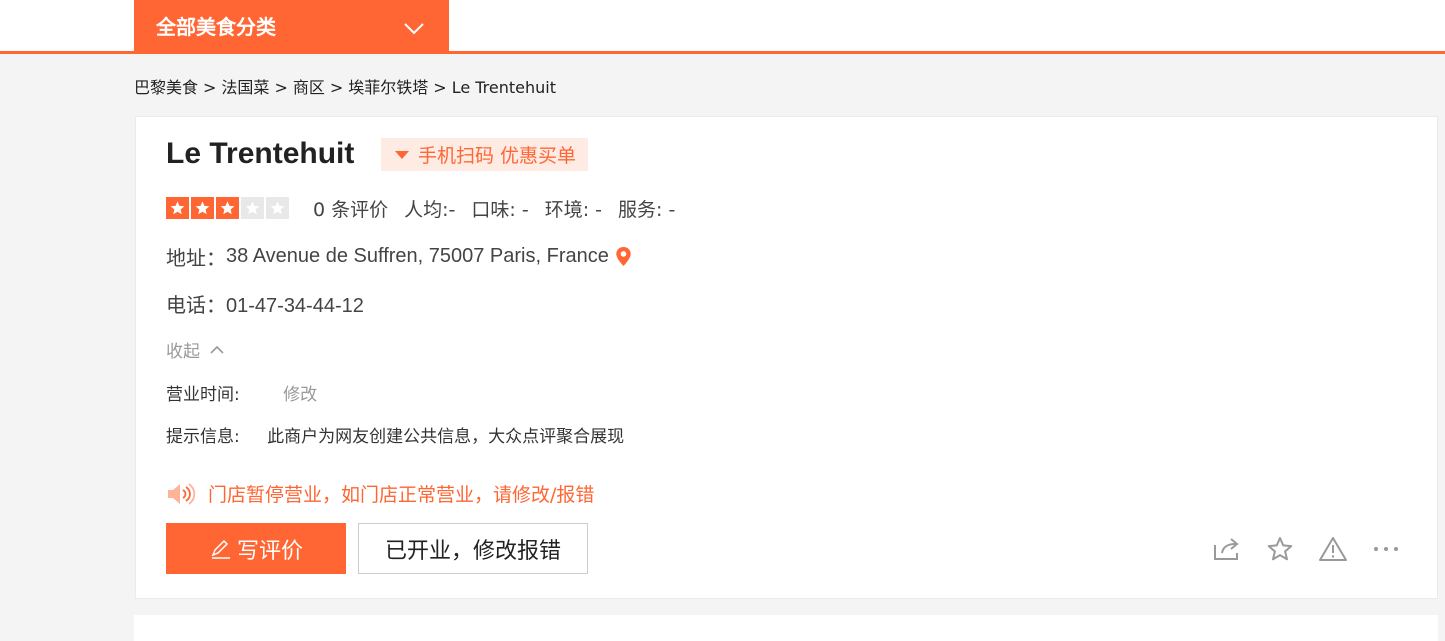  I want to click on share-icon, so click(1227, 549).